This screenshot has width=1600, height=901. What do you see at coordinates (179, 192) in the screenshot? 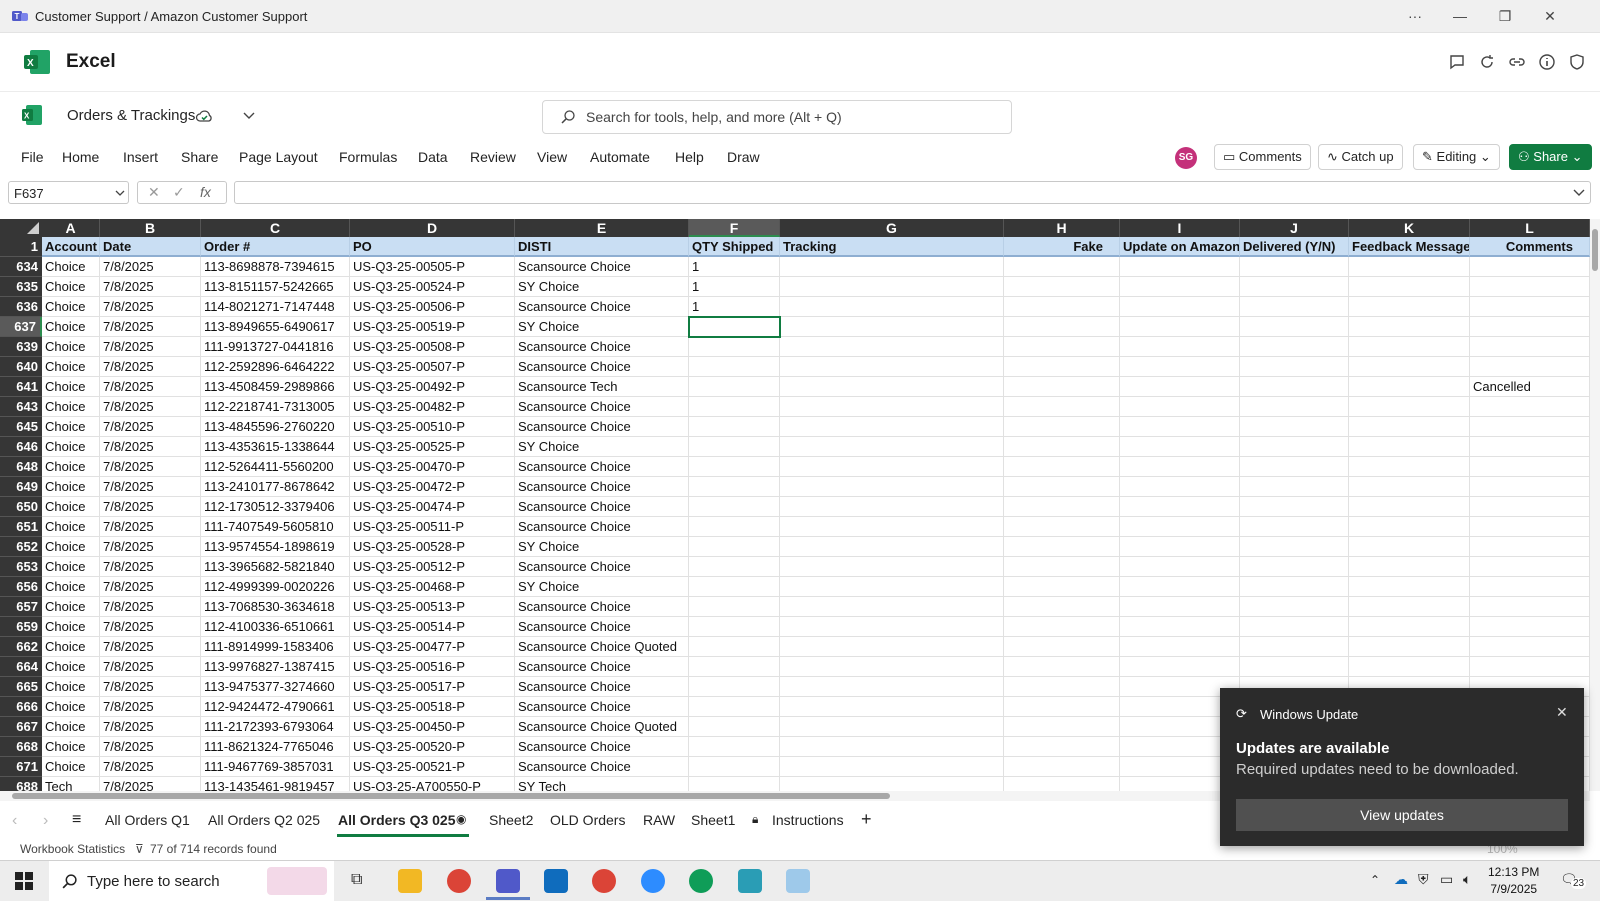
I see `check-icon: ✓` at bounding box center [179, 192].